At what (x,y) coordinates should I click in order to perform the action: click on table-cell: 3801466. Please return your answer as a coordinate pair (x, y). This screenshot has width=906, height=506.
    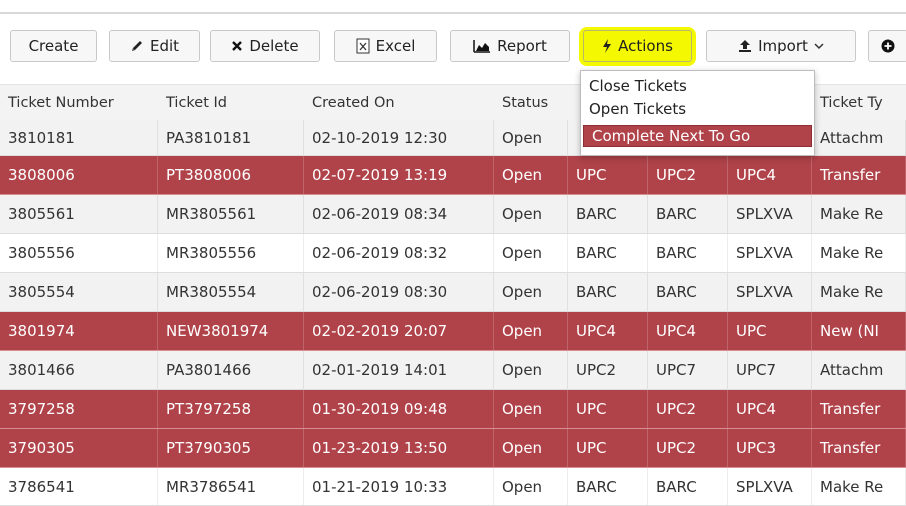
    Looking at the image, I should click on (79, 370).